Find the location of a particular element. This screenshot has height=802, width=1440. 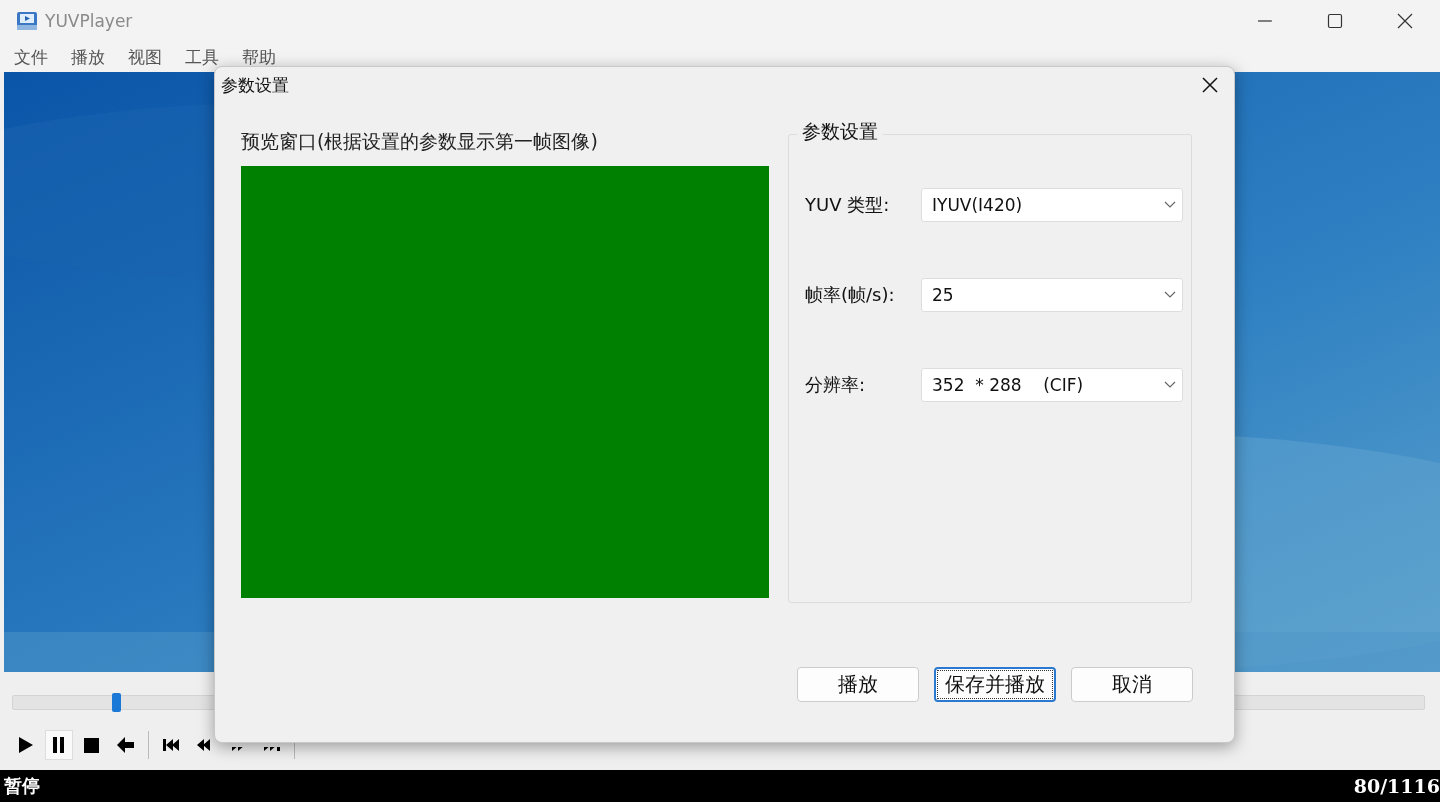

menu-item: 帮助 is located at coordinates (259, 57).